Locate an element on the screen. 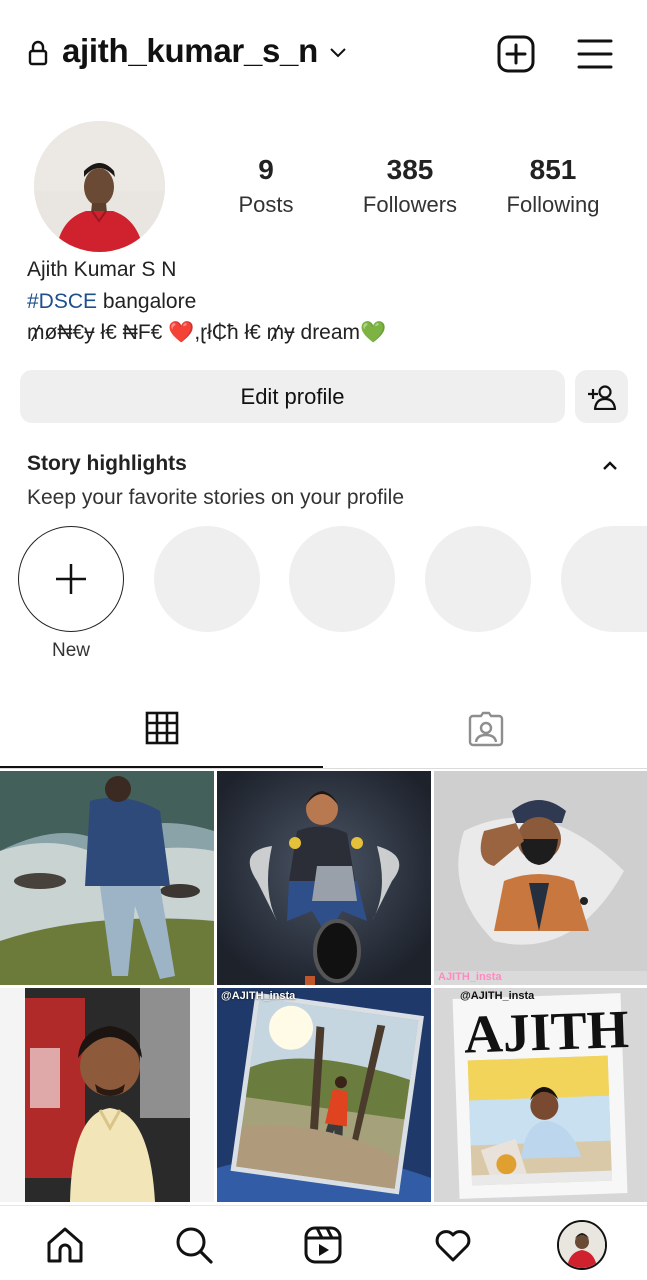 Image resolution: width=647 pixels, height=1280 pixels. new-highlight-label: New is located at coordinates (70, 650).